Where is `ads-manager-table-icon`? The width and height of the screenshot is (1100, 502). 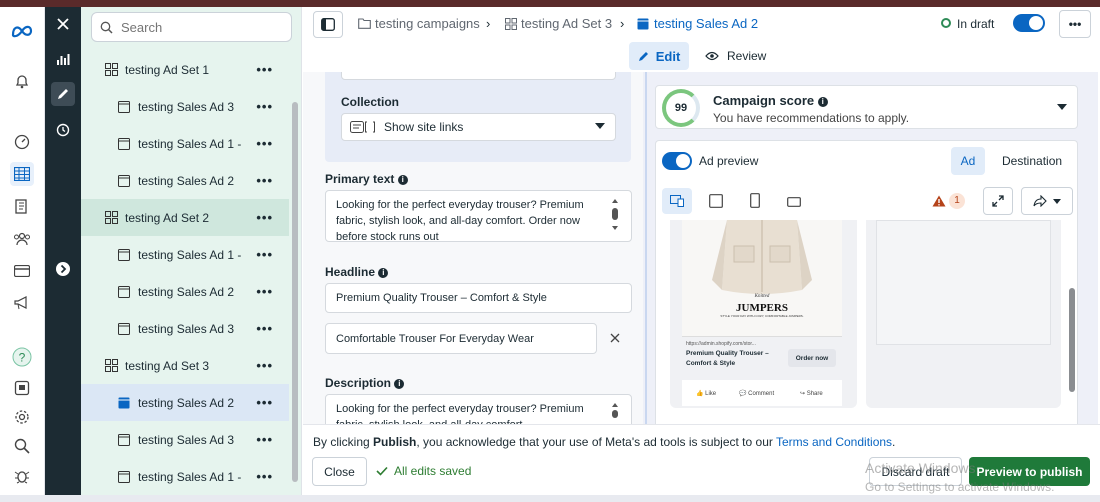 ads-manager-table-icon is located at coordinates (22, 174).